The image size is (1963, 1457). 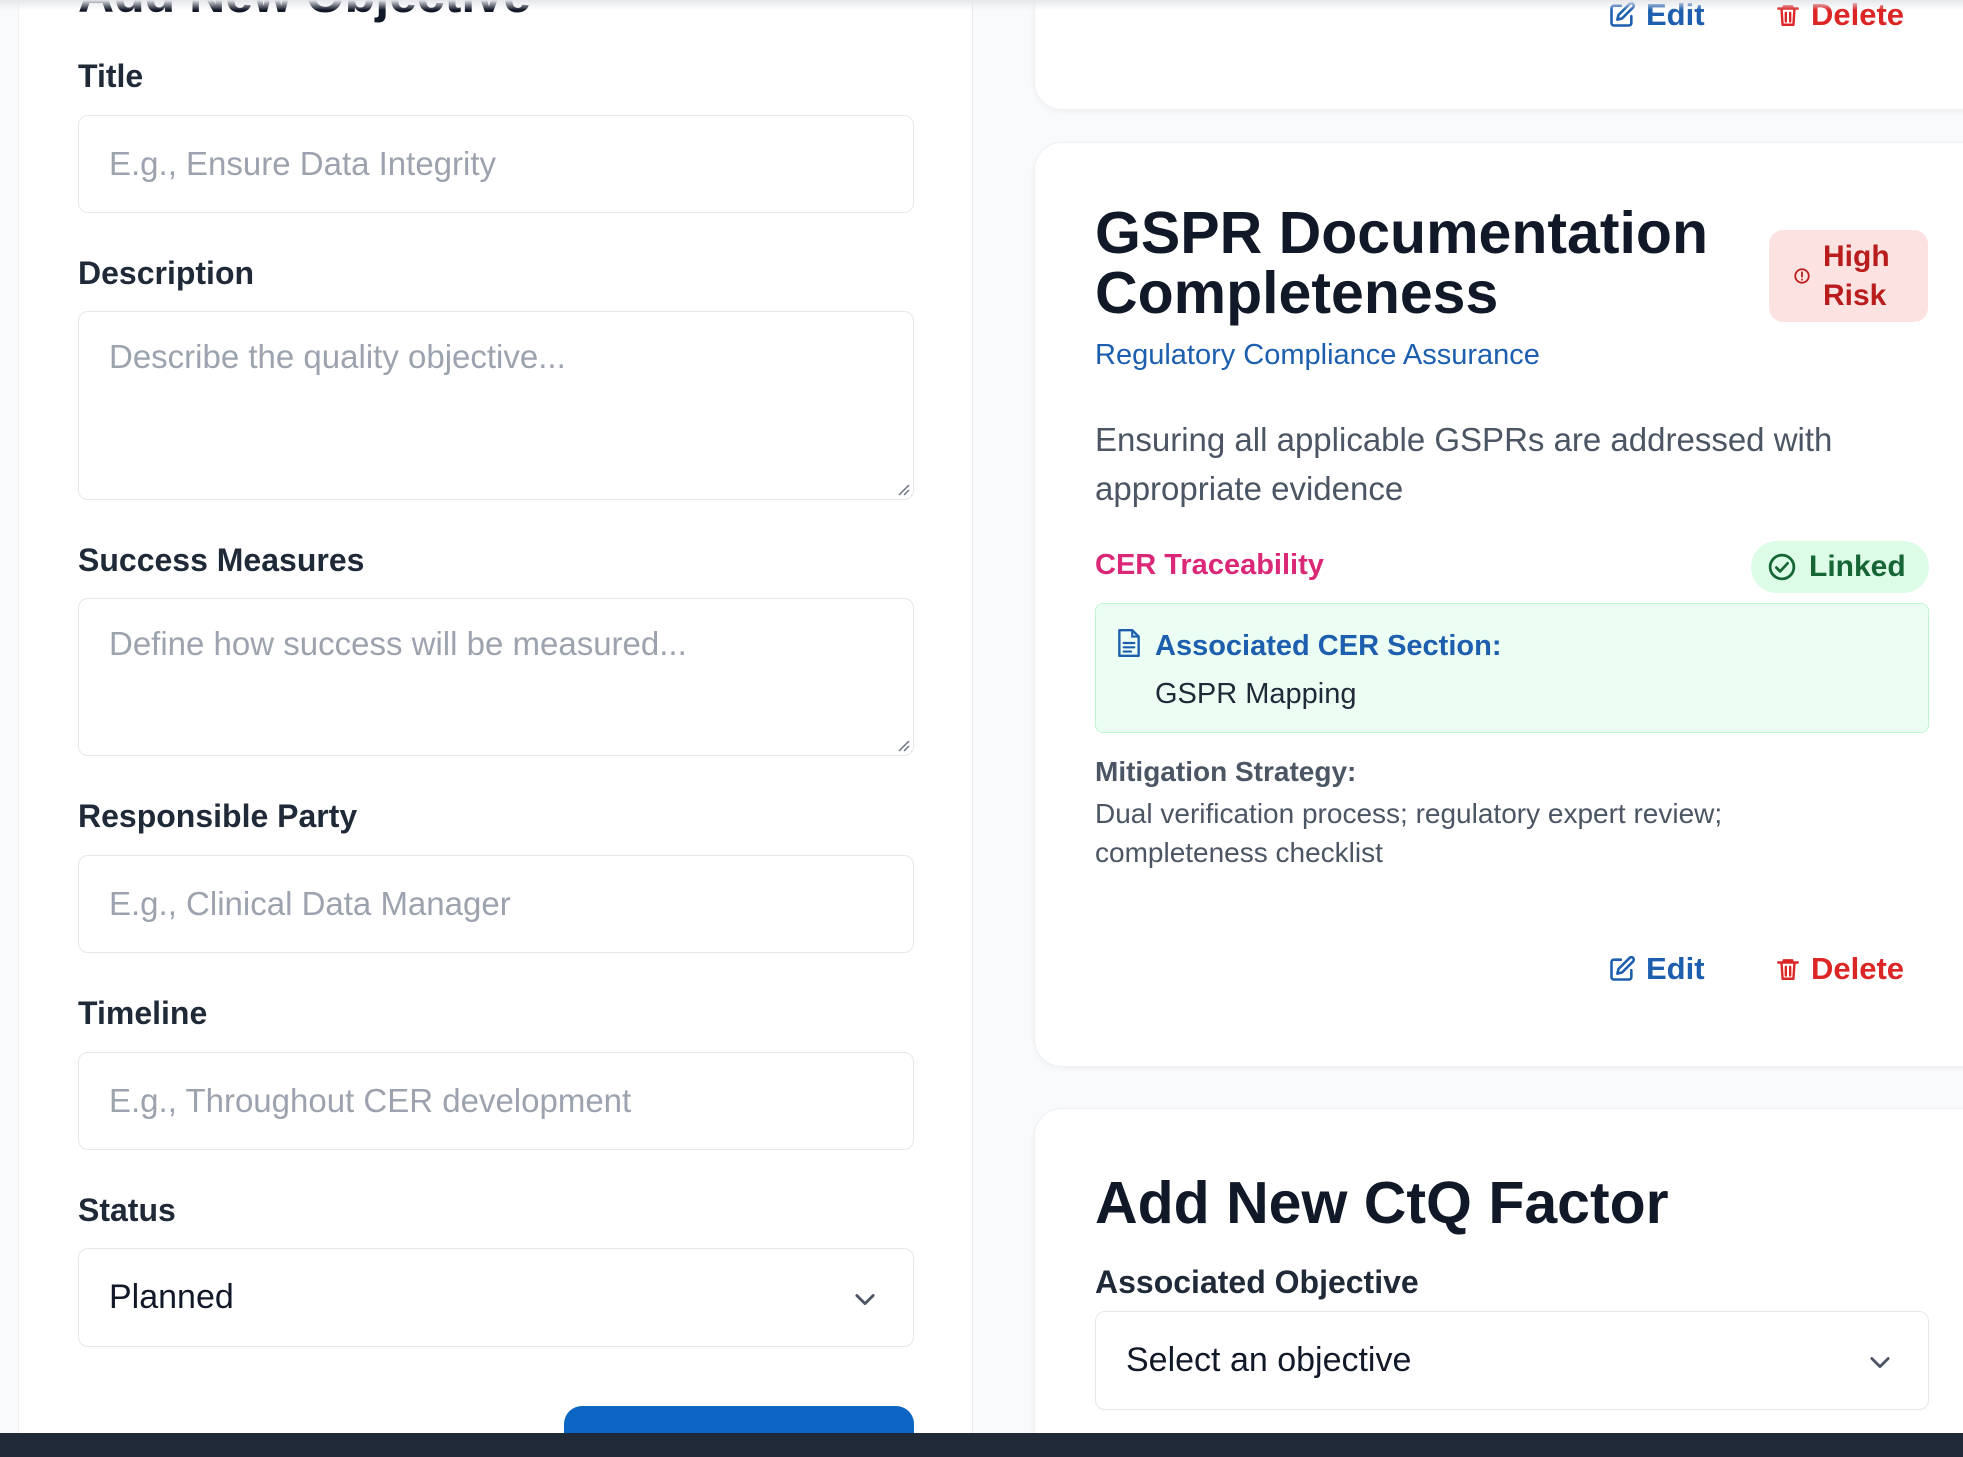 What do you see at coordinates (1858, 968) in the screenshot?
I see `delete-label: Delete` at bounding box center [1858, 968].